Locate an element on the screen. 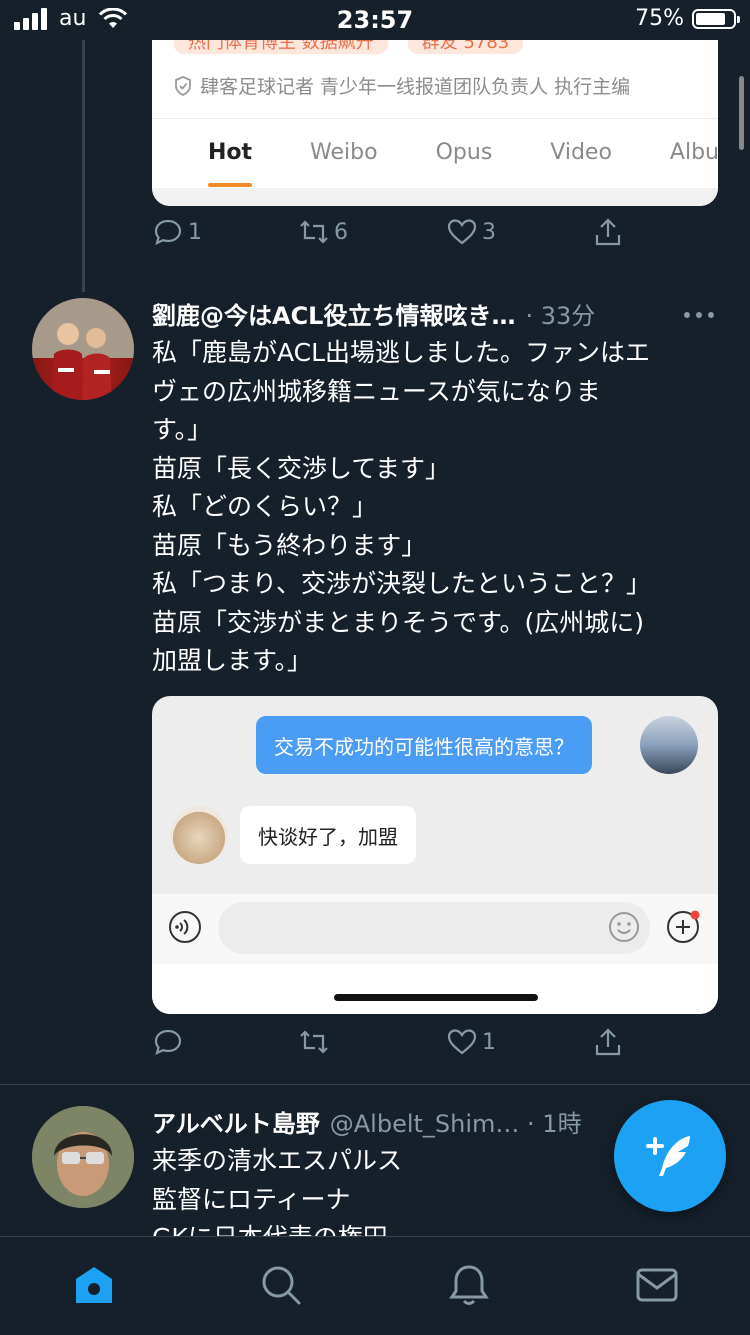 This screenshot has width=750, height=1335. verified-info: 肆客足球记者 青少年一线报道团队负责人 执行主编 is located at coordinates (402, 85).